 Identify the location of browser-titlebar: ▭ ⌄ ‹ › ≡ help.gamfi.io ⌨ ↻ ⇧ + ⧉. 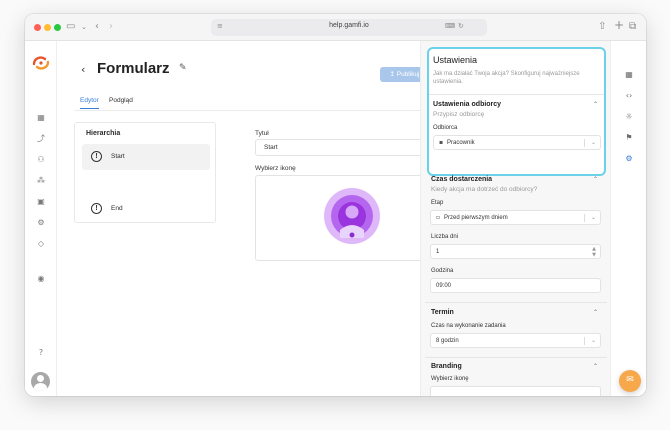
(335, 27).